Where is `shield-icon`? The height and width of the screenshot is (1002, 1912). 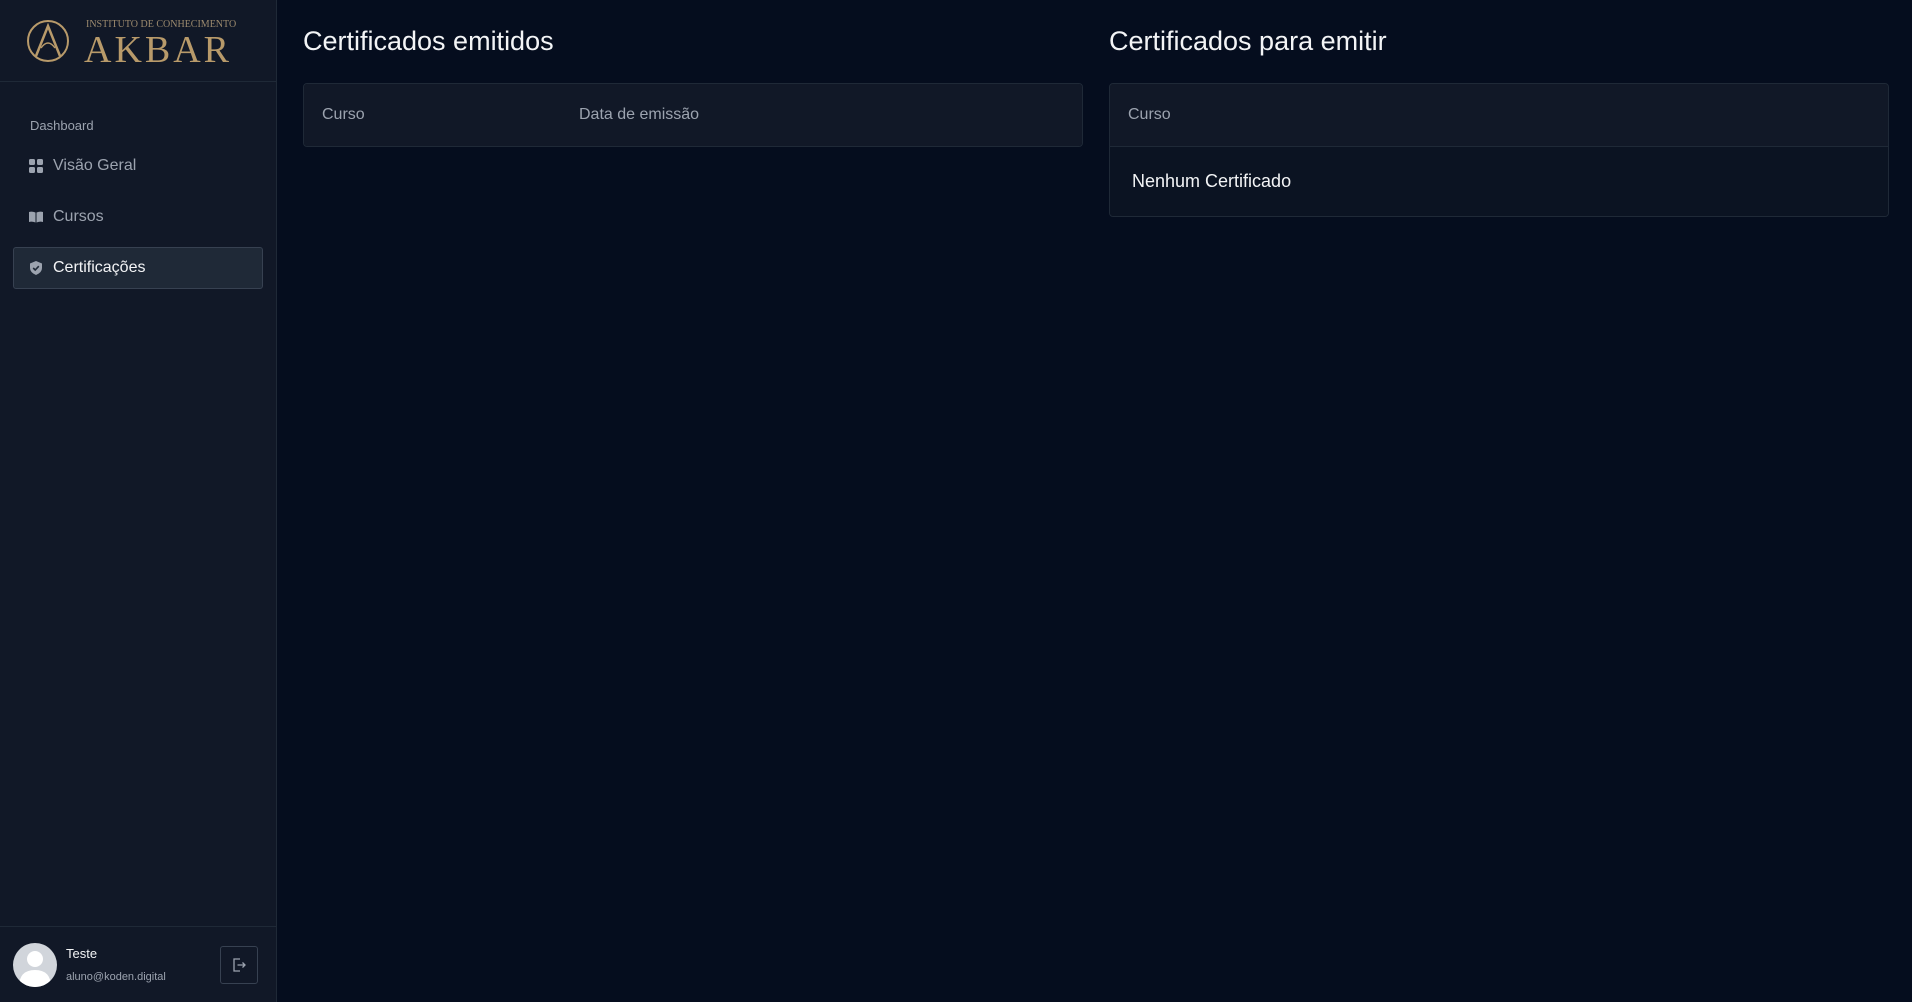
shield-icon is located at coordinates (36, 268).